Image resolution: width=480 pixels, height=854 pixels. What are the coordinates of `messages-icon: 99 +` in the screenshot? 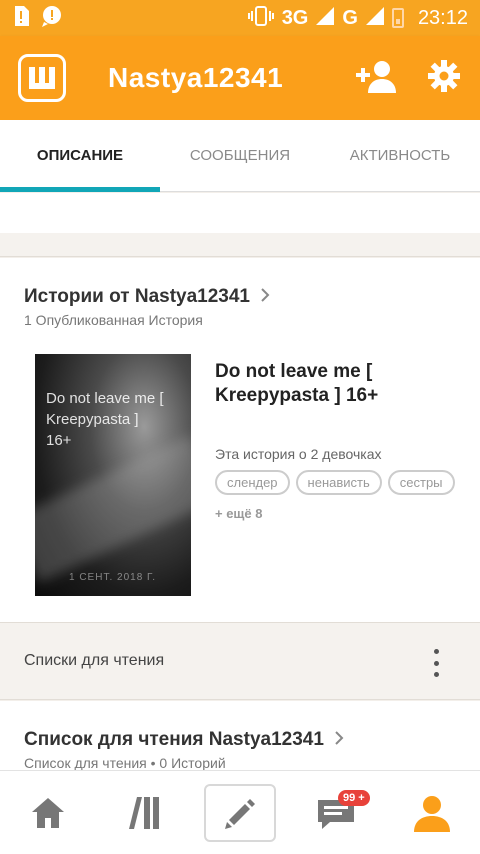 It's located at (336, 813).